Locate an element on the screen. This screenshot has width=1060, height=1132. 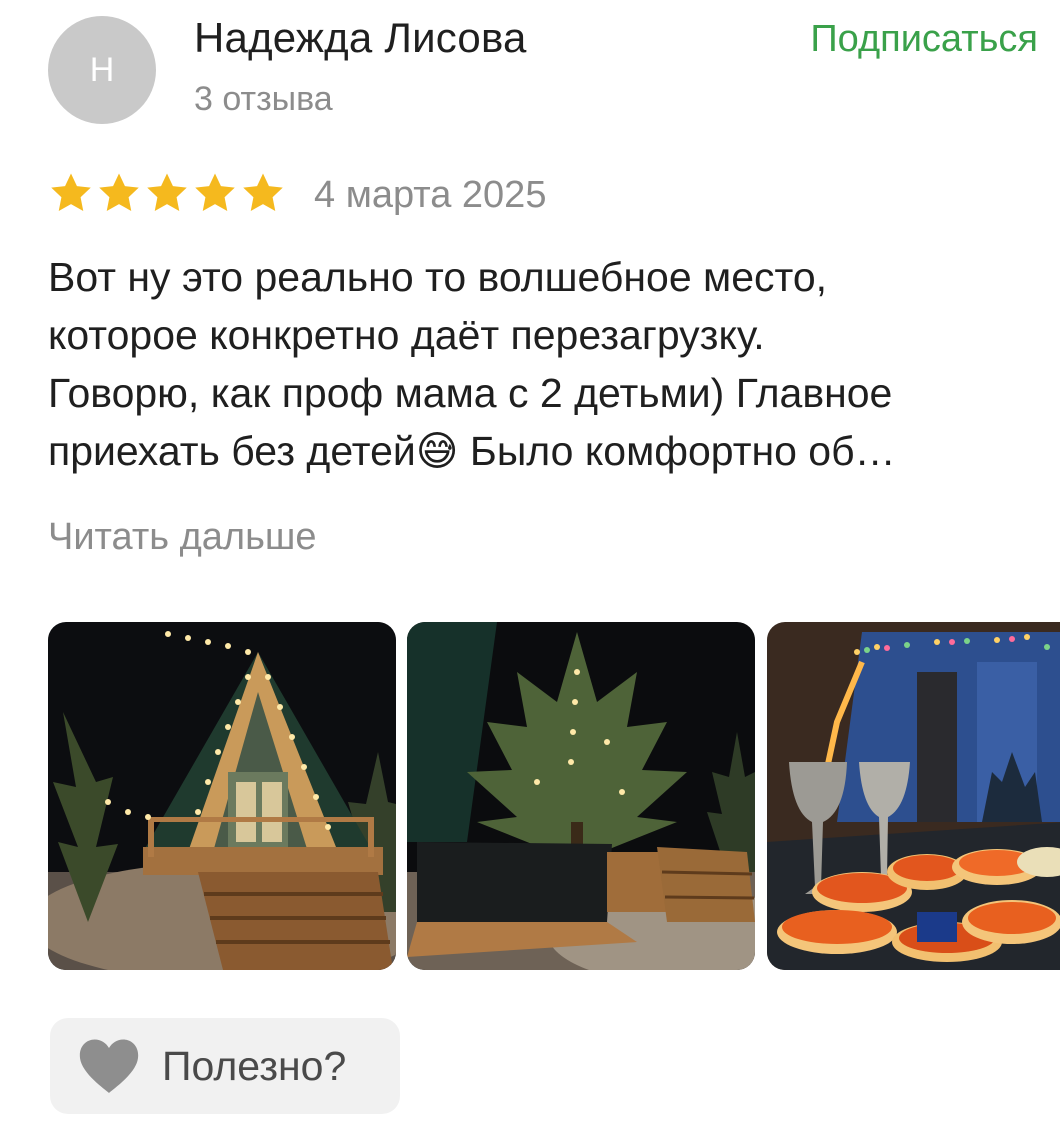
rating-stars is located at coordinates (167, 193).